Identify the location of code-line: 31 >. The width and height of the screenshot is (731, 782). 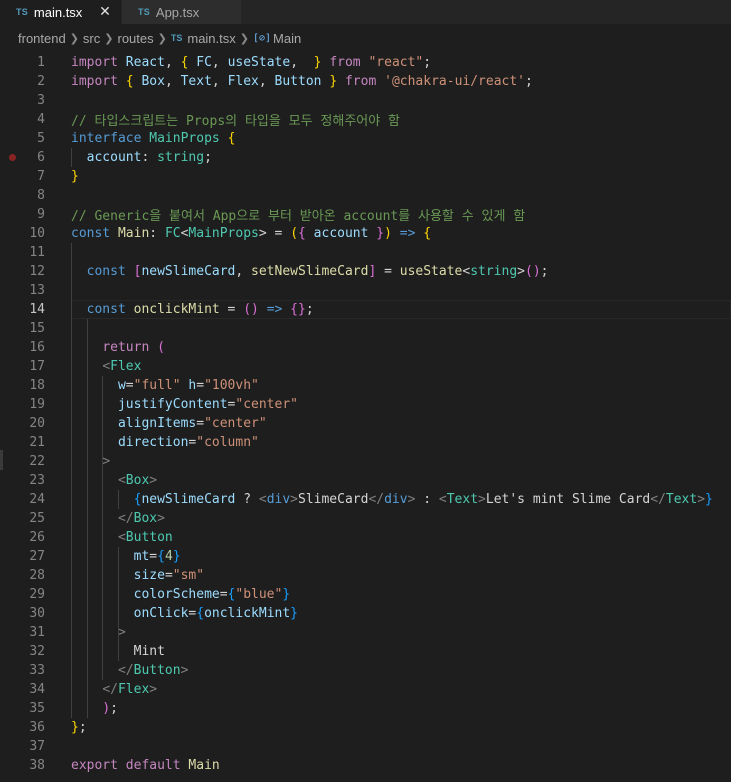
(365, 632).